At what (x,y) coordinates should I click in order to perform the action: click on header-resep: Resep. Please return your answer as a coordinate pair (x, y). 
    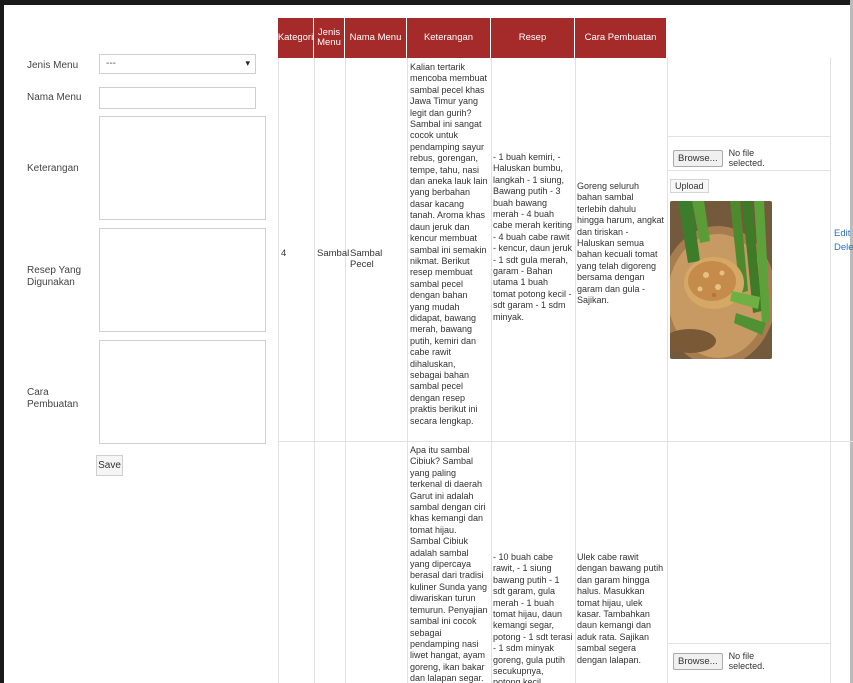
    Looking at the image, I should click on (533, 38).